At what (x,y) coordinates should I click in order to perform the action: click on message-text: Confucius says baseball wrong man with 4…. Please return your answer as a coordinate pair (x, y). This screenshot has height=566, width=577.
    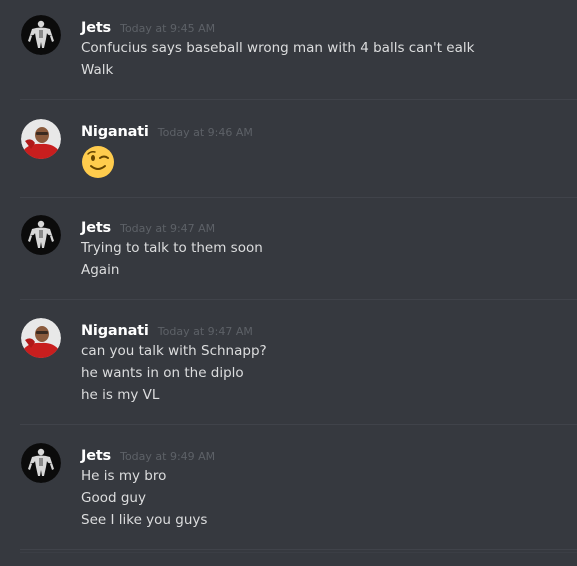
    Looking at the image, I should click on (278, 48).